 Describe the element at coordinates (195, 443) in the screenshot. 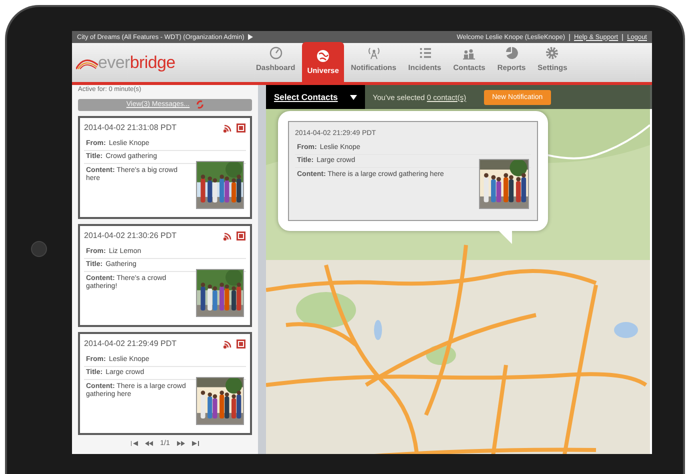

I see `last-page-icon` at that location.